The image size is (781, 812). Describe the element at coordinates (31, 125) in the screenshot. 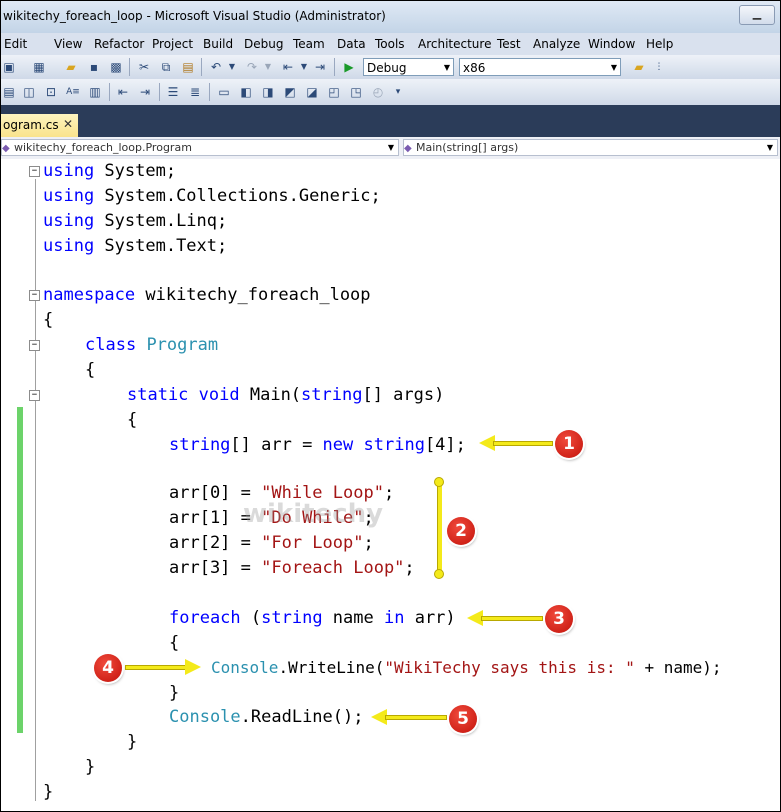

I see `tab-label: ogram.cs` at that location.